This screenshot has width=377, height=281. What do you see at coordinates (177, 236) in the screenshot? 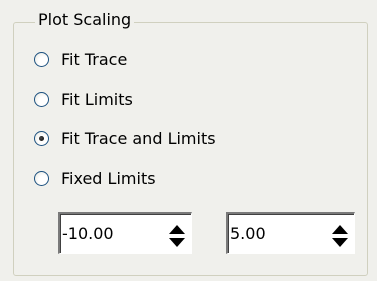
I see `lower-limit-spin-buttons` at bounding box center [177, 236].